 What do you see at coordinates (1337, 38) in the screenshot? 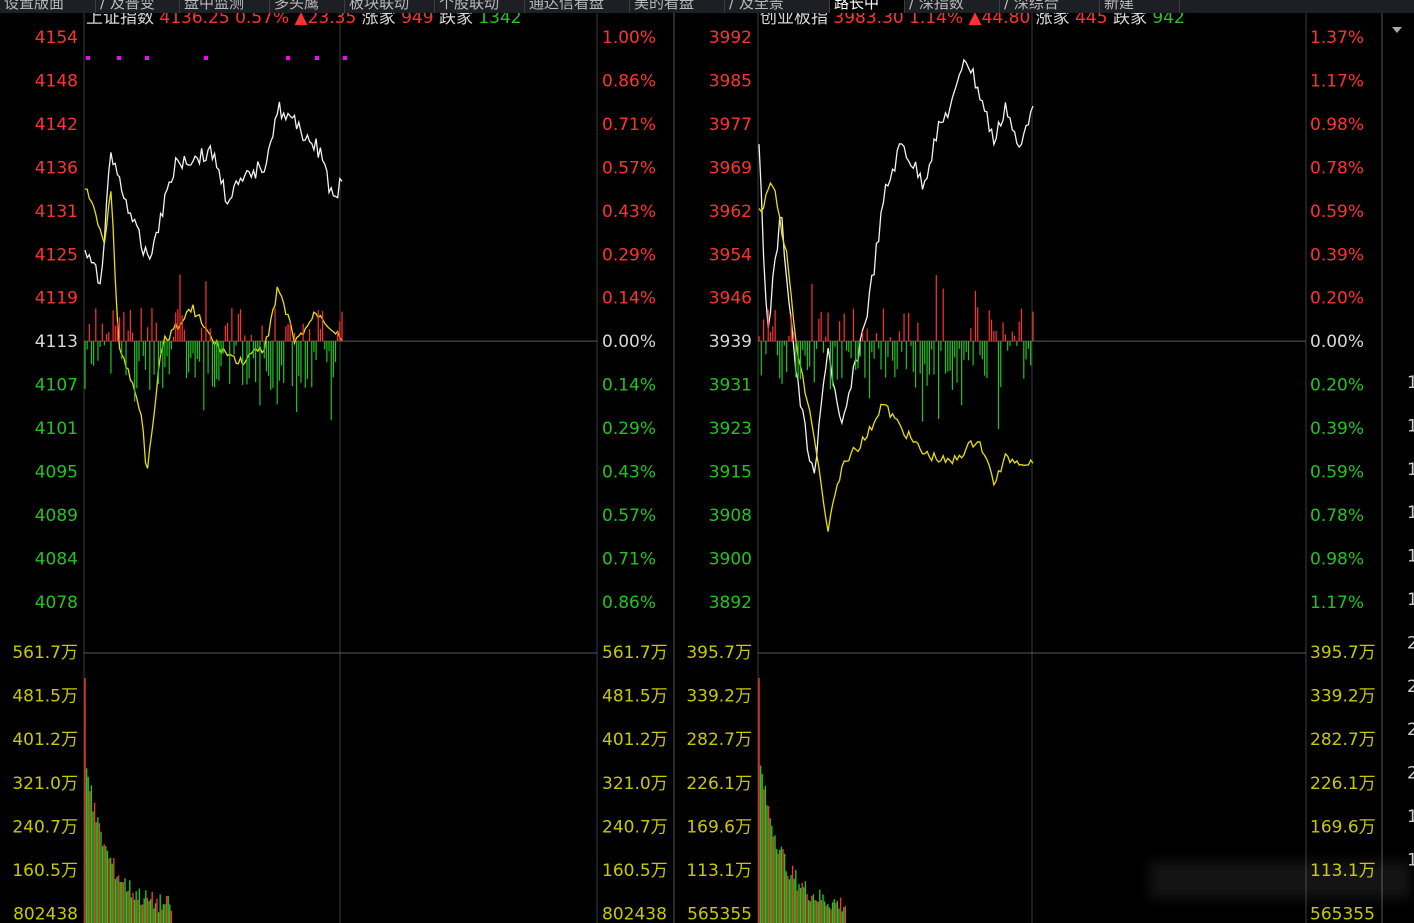
I see `pct-tick-label: 1.37%` at bounding box center [1337, 38].